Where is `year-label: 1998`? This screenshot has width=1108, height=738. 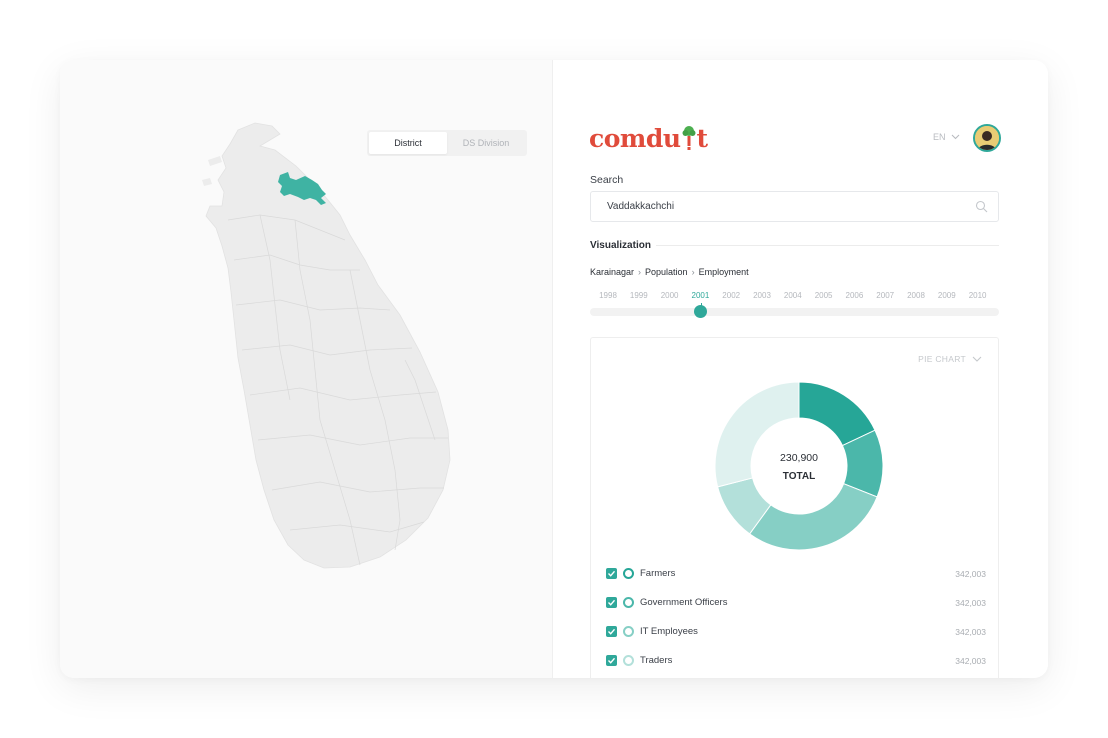 year-label: 1998 is located at coordinates (608, 295).